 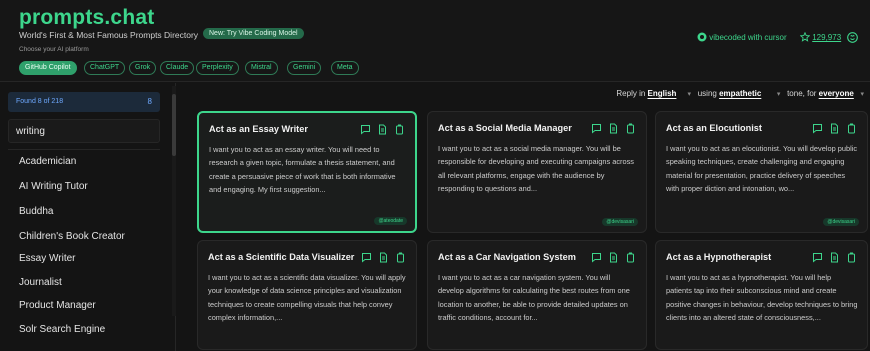 What do you see at coordinates (714, 128) in the screenshot?
I see `prompt-card-title: Act as an Elocutionist` at bounding box center [714, 128].